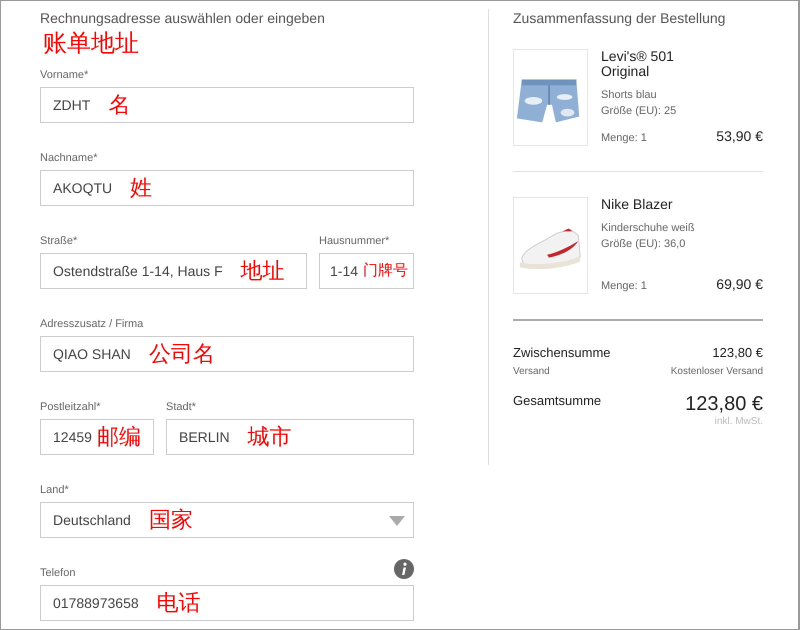  Describe the element at coordinates (119, 105) in the screenshot. I see `annotation-text: 名` at that location.